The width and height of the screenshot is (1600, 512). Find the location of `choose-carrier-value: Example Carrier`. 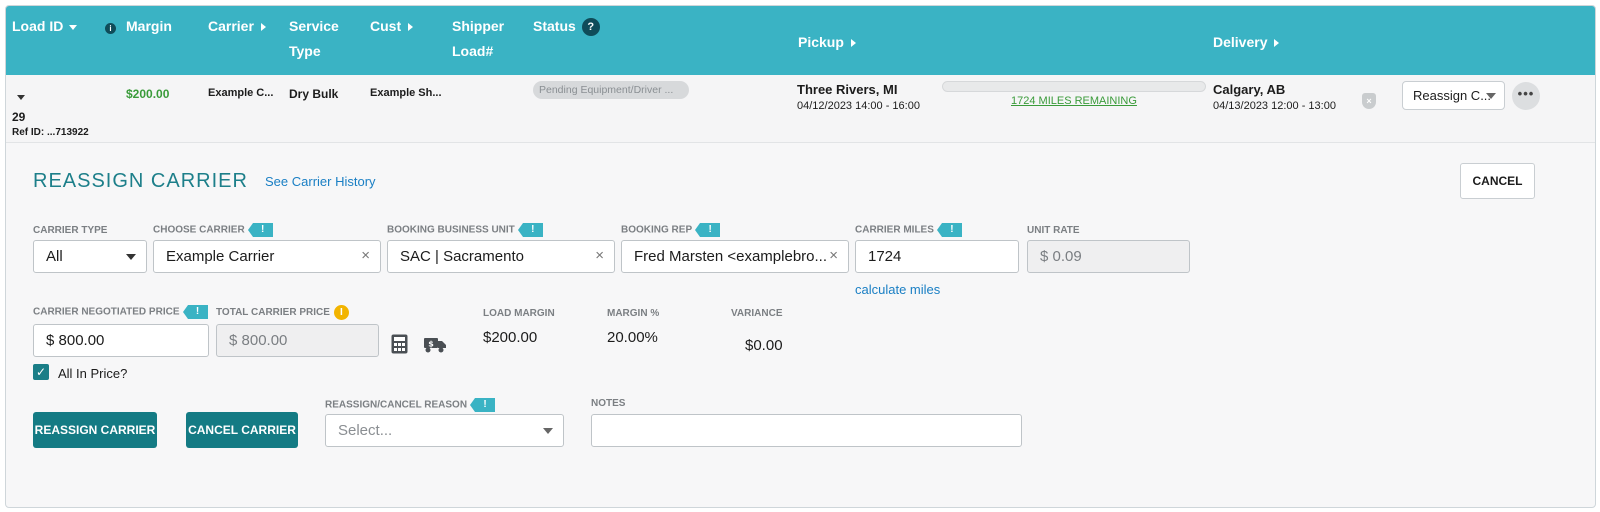

choose-carrier-value: Example Carrier is located at coordinates (220, 256).